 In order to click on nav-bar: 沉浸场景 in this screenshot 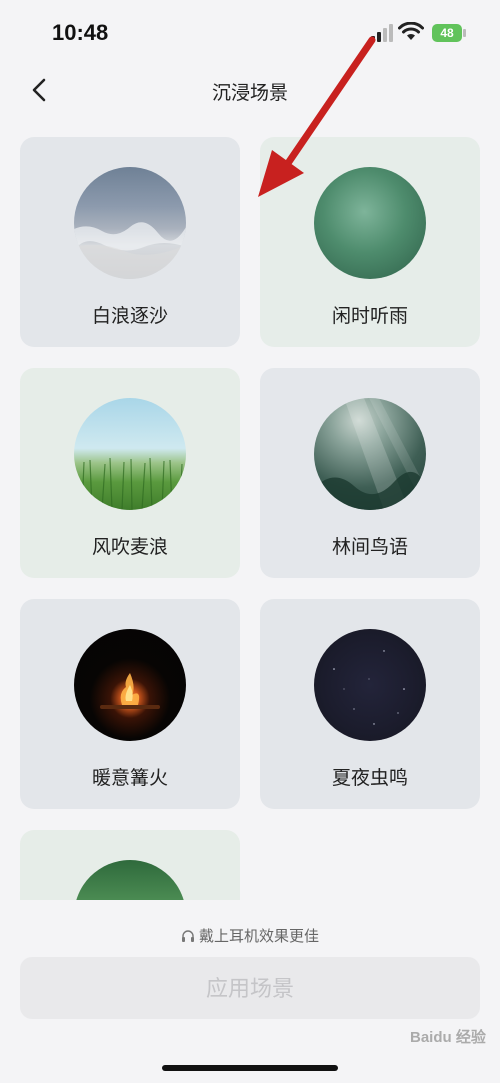, I will do `click(250, 89)`.